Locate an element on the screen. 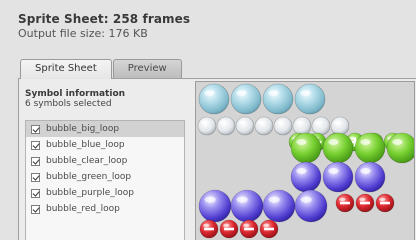  symbol-row-bubble-big-loop: bubble_big_loop is located at coordinates (105, 129).